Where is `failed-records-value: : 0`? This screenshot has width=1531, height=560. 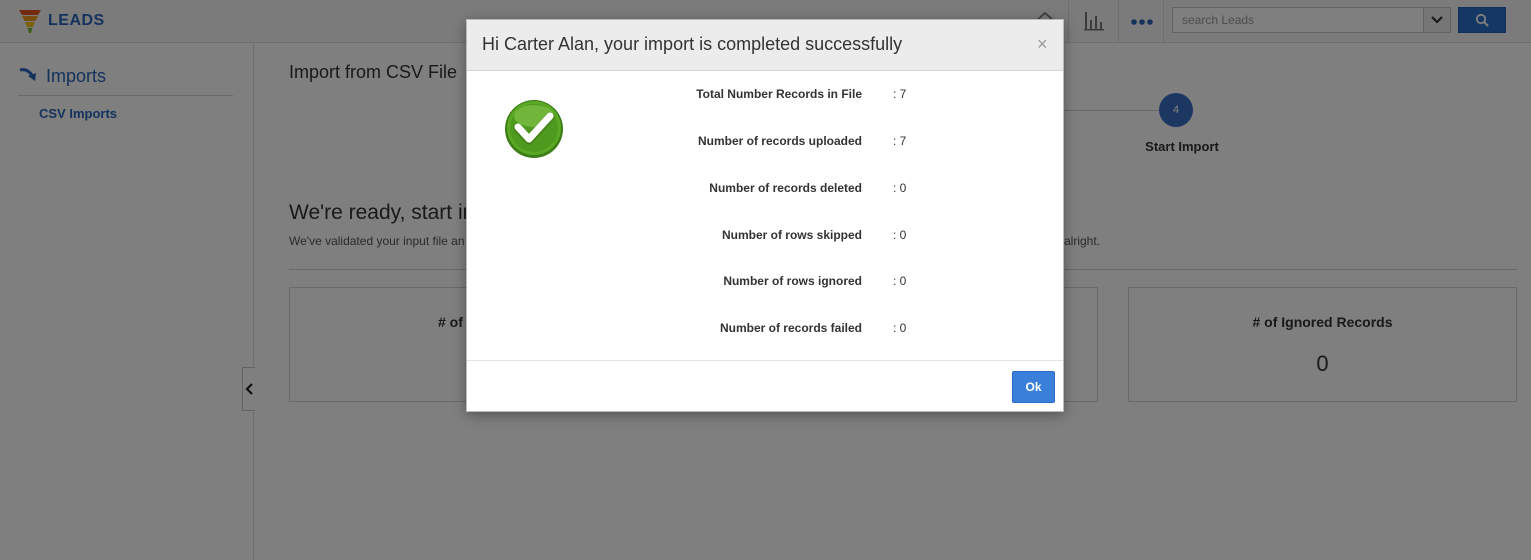 failed-records-value: : 0 is located at coordinates (900, 328).